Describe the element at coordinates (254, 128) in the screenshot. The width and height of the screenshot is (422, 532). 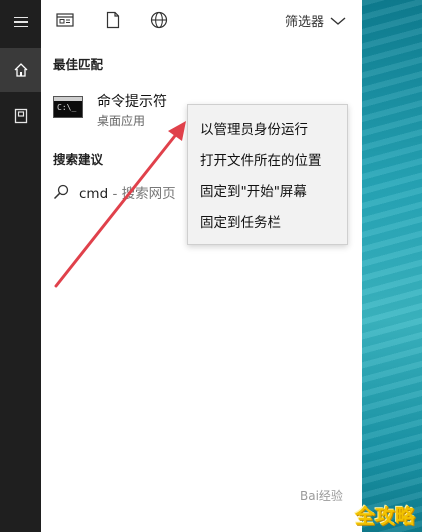
I see `menu-item-run-as-admin: 以管理员身份运行` at that location.